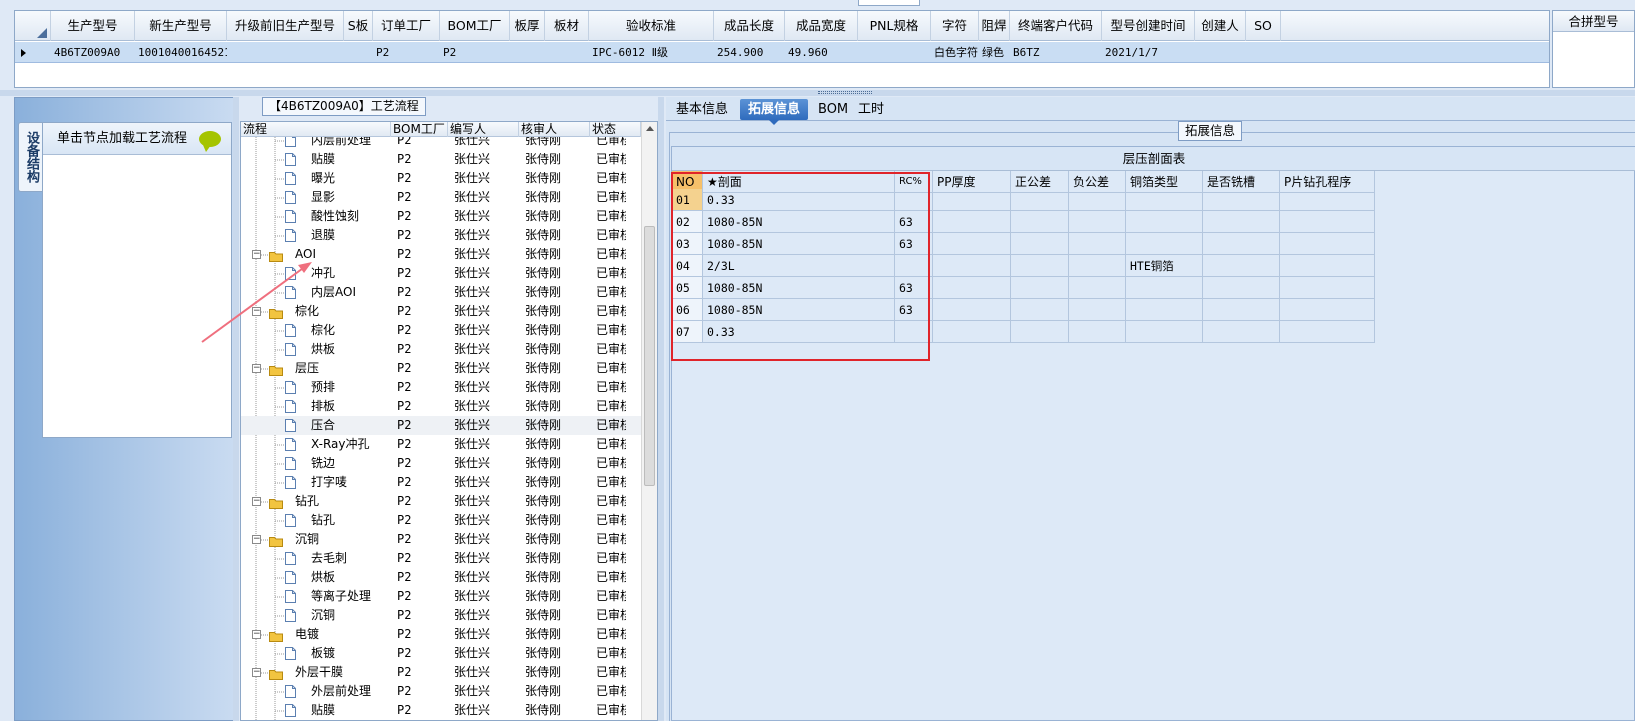  Describe the element at coordinates (441, 691) in the screenshot. I see `tree-leaf-node: 外层前处理 P2 张仕兴 张侍刚 已审核` at that location.